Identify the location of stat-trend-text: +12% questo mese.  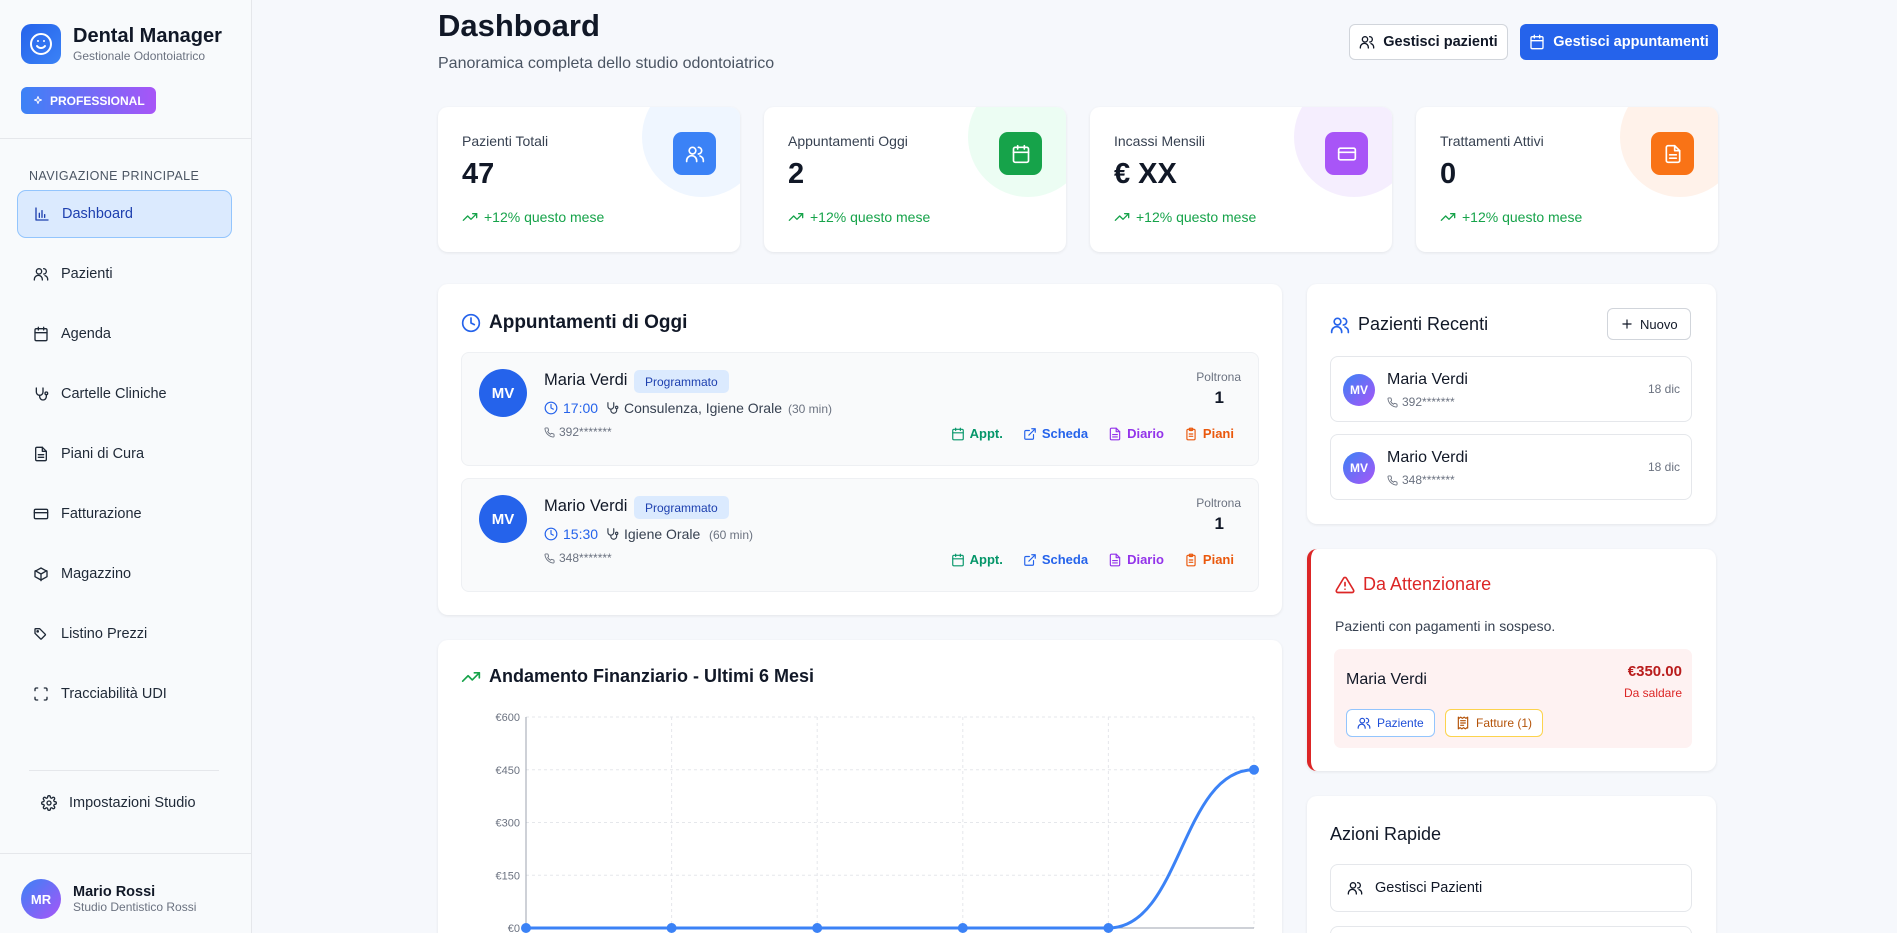
(1196, 217).